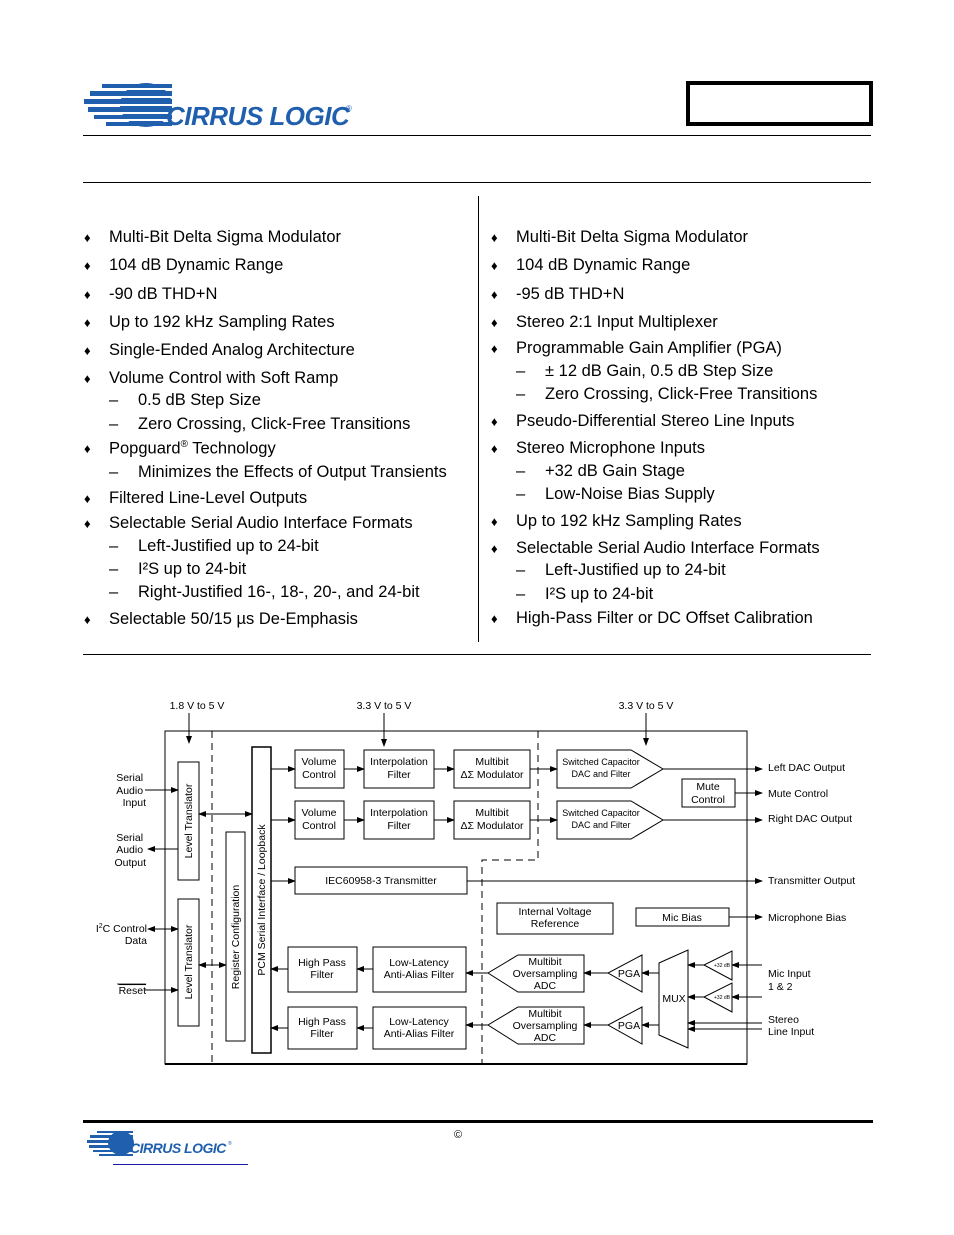  Describe the element at coordinates (646, 706) in the screenshot. I see `supply-label-analog: 3.3 V to 5 V` at that location.